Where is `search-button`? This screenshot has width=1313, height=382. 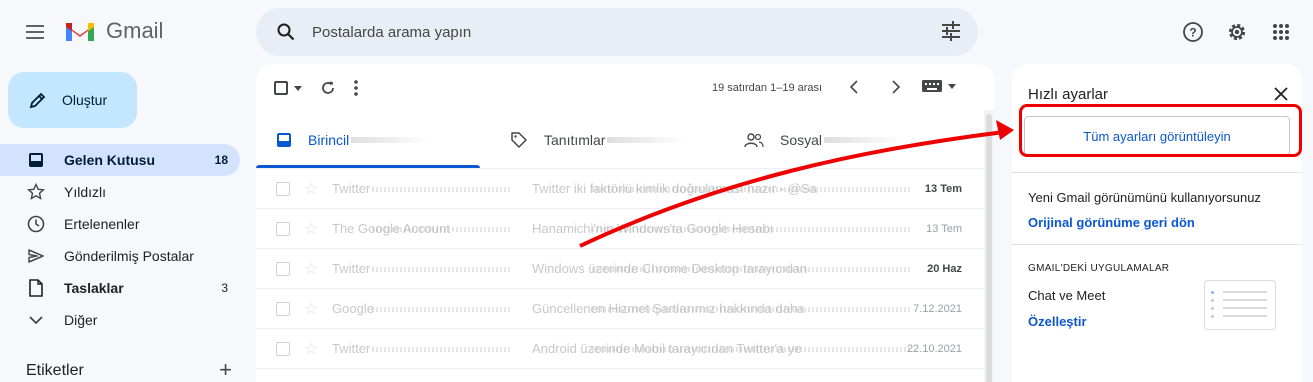 search-button is located at coordinates (286, 32).